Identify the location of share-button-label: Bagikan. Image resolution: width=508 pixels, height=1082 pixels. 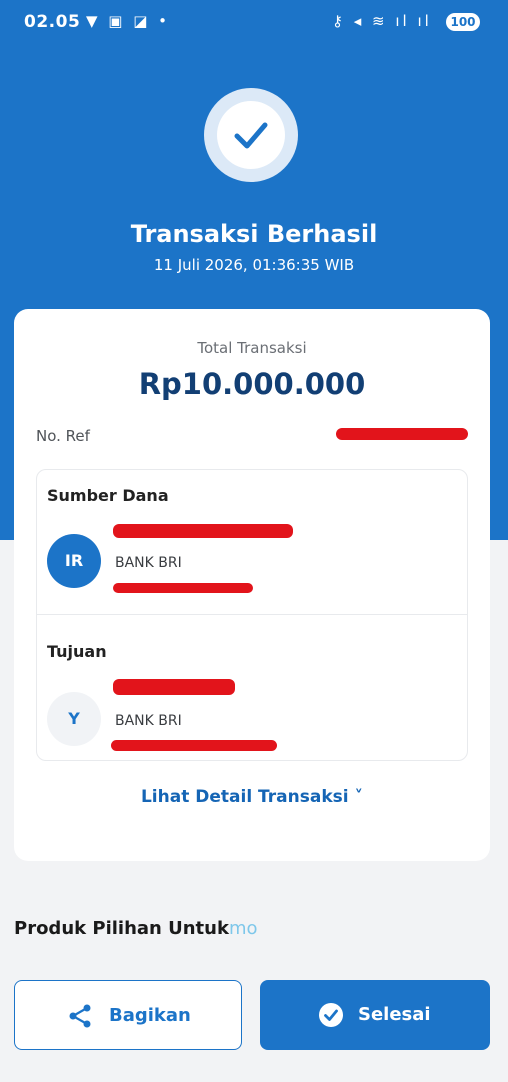
(150, 1015).